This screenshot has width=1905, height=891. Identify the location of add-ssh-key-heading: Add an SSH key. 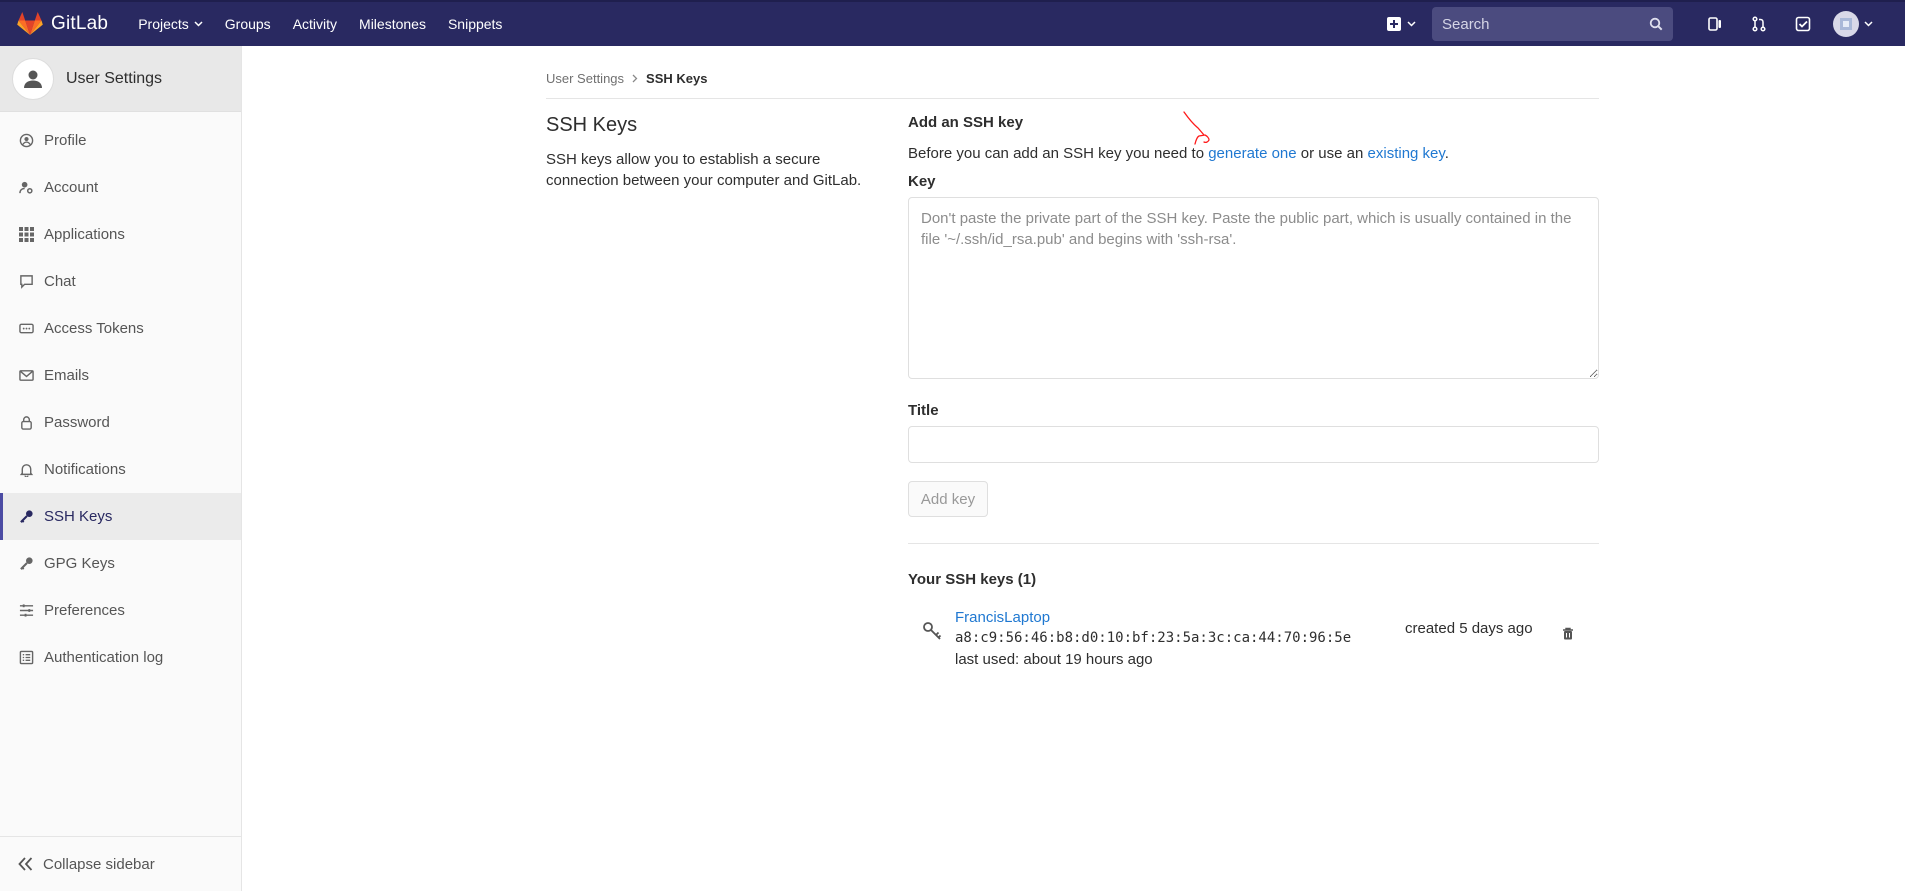
(966, 122).